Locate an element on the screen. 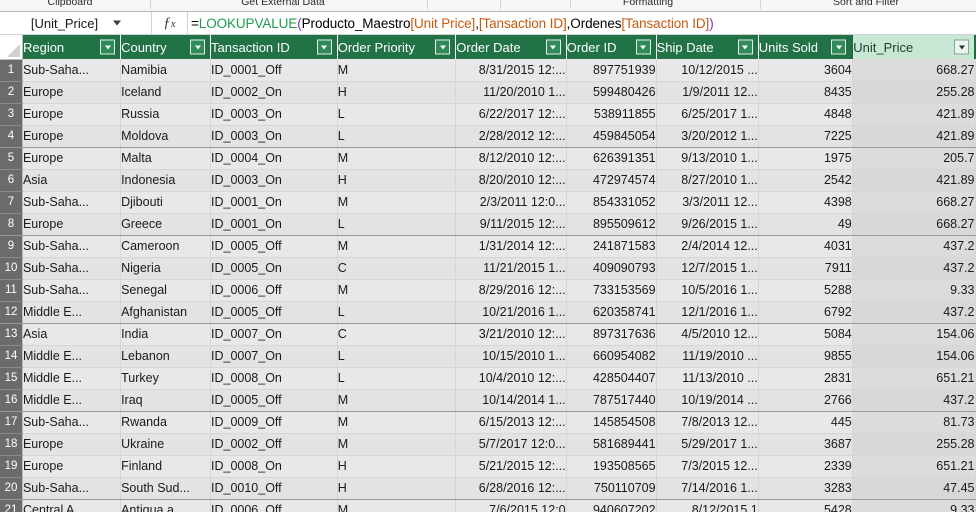  cell-country: India is located at coordinates (165, 334).